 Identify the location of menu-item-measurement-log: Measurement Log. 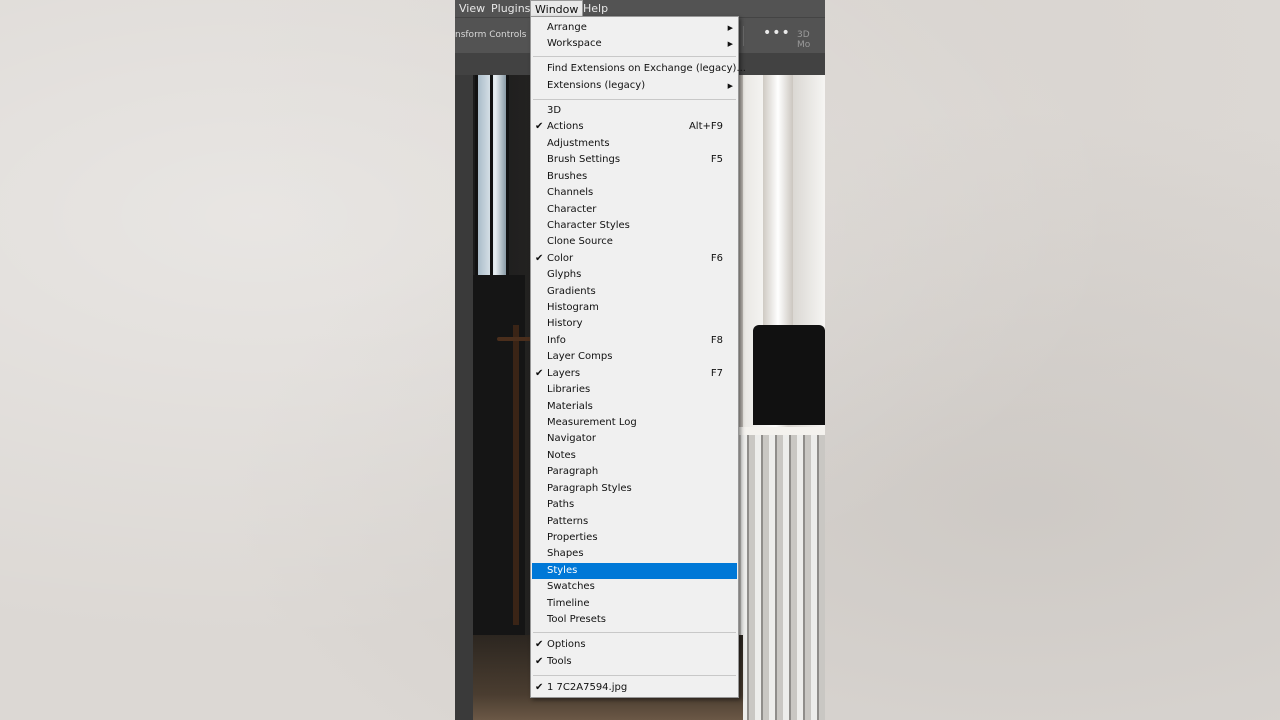
(634, 423).